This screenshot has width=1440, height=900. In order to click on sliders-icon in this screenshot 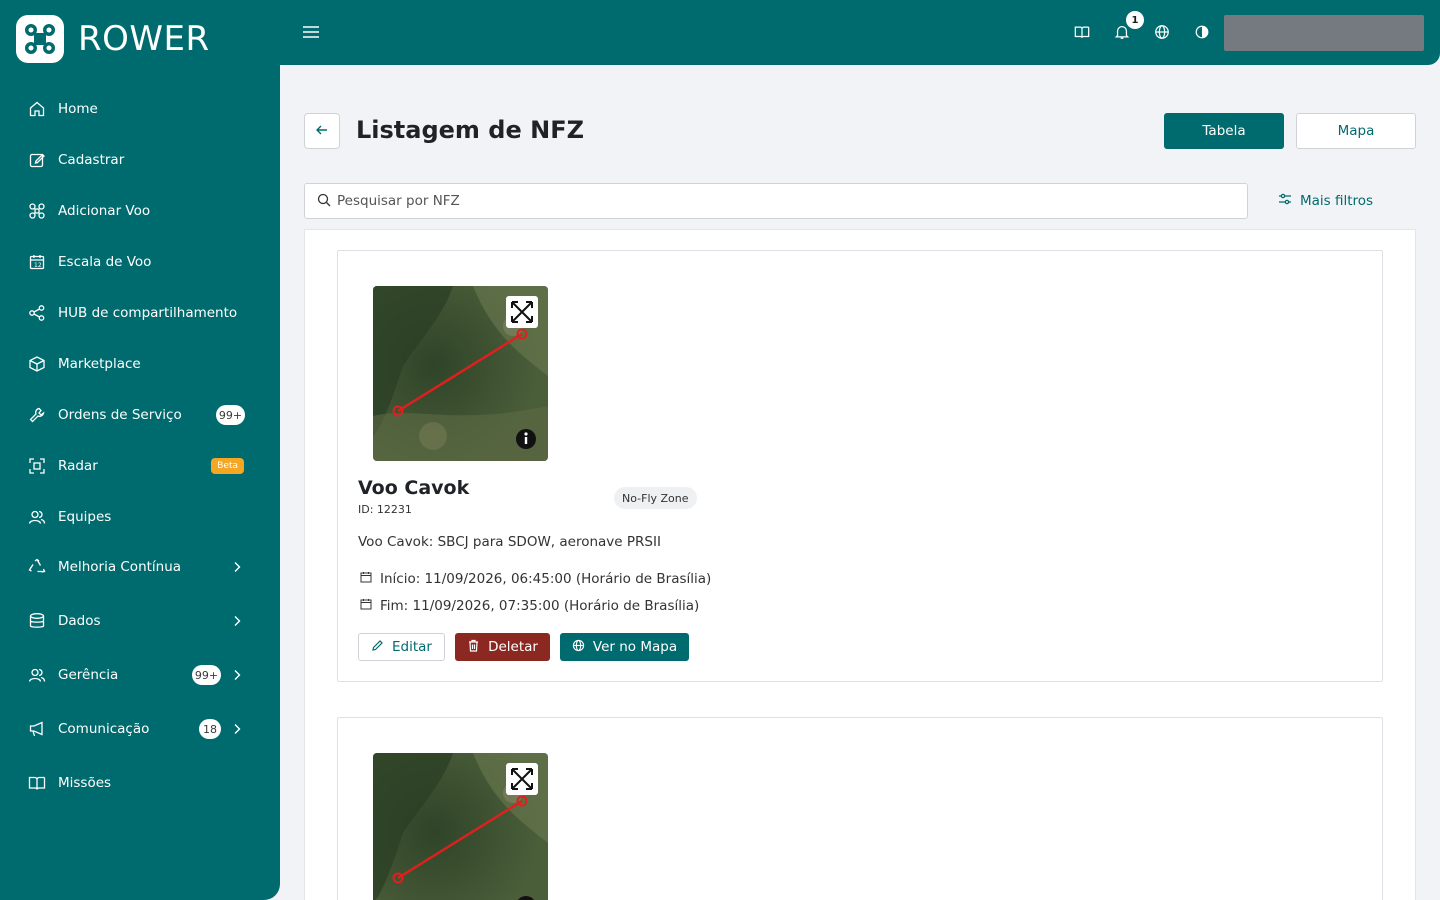, I will do `click(1285, 201)`.